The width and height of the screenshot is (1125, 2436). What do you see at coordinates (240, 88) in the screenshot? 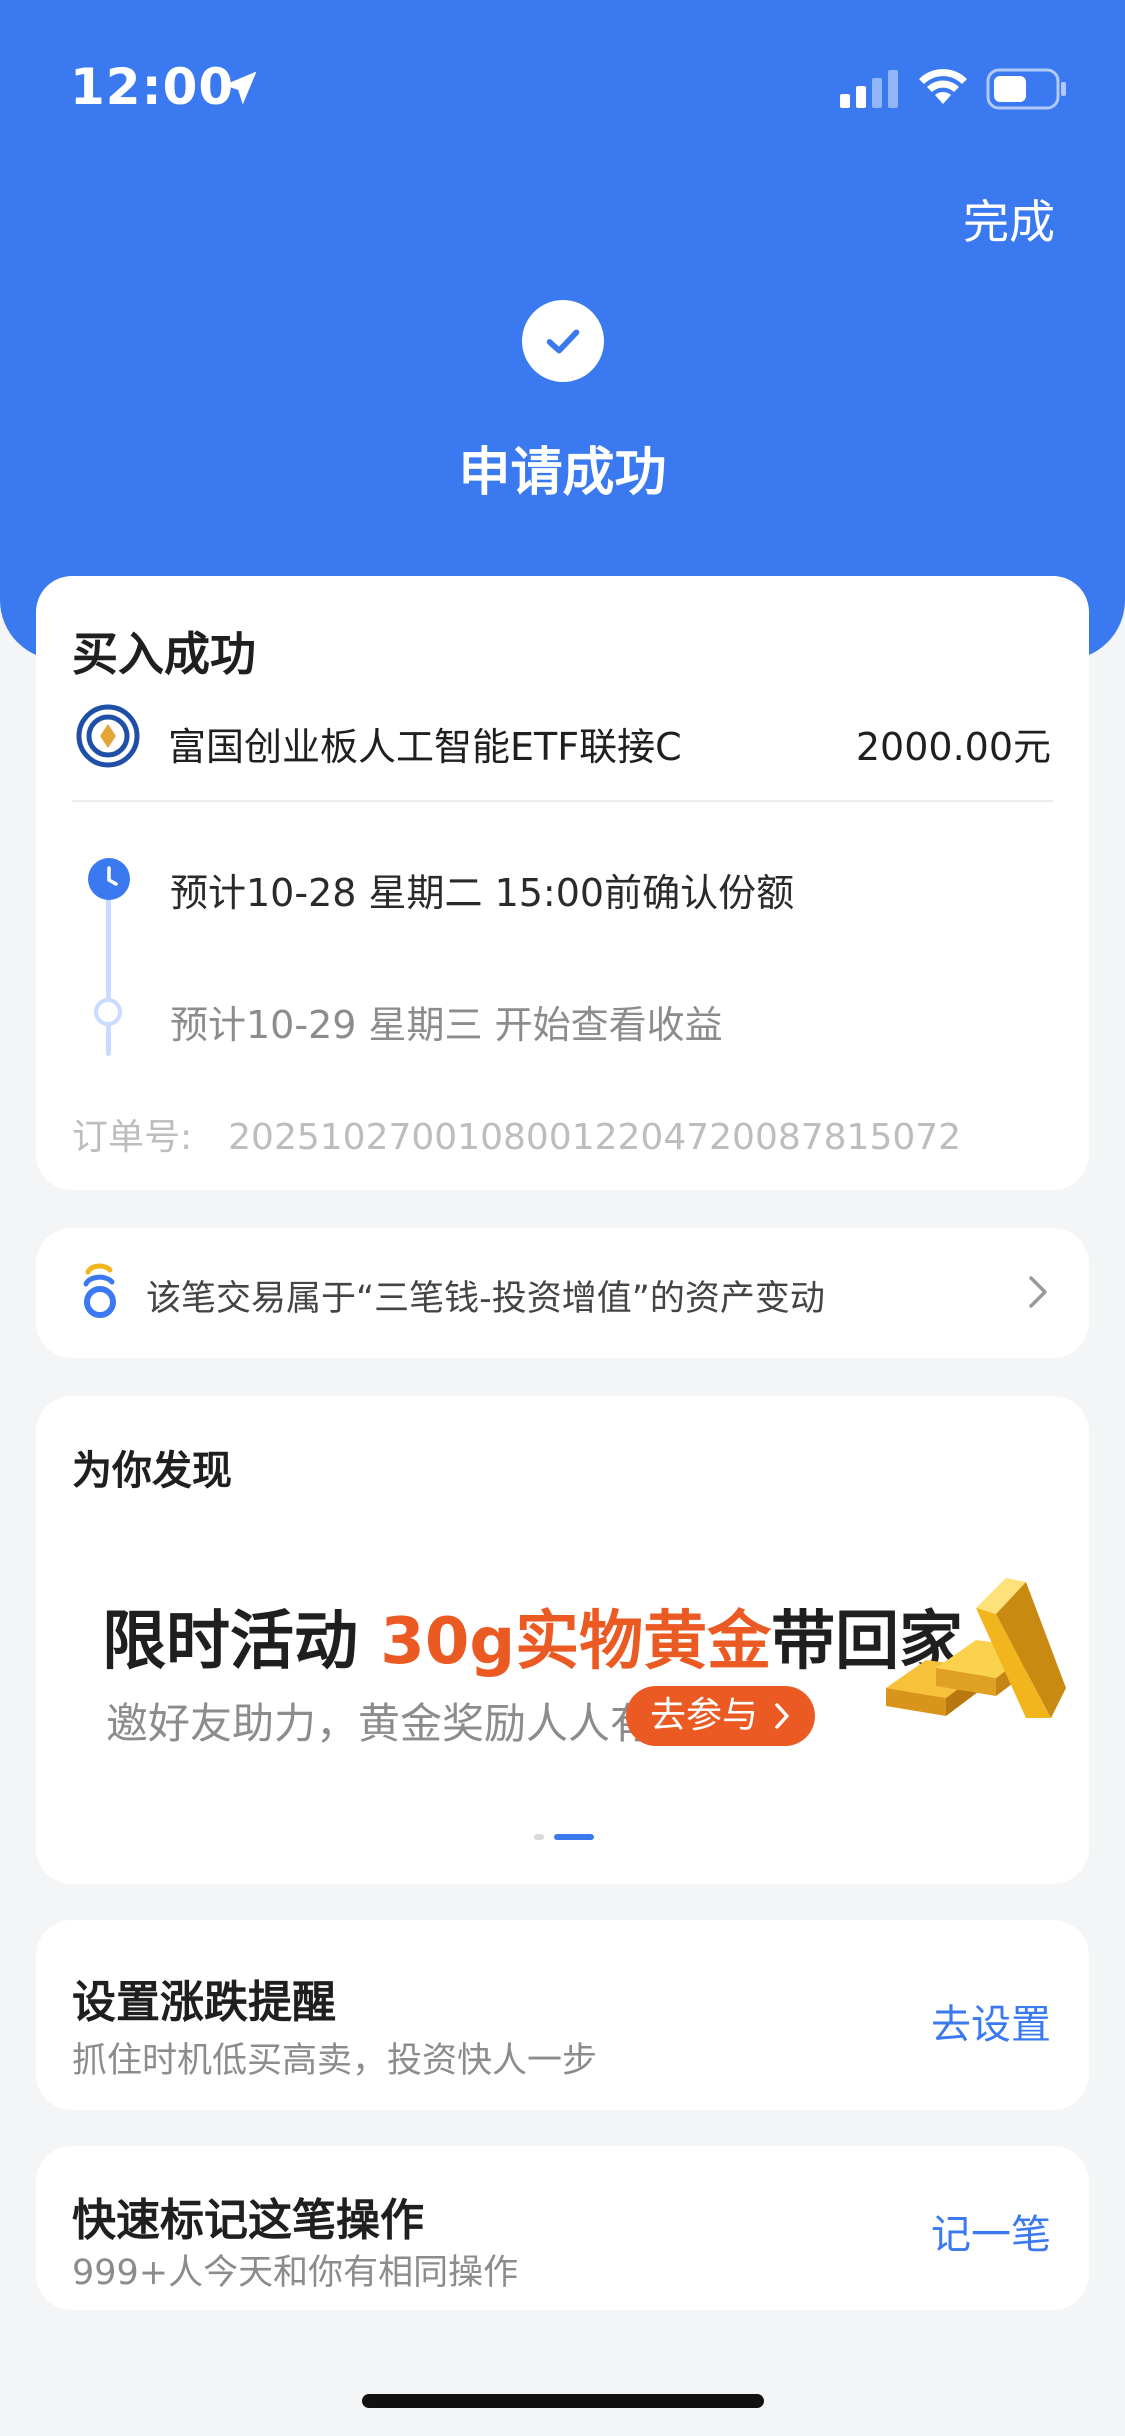
I see `location-arrow-icon` at bounding box center [240, 88].